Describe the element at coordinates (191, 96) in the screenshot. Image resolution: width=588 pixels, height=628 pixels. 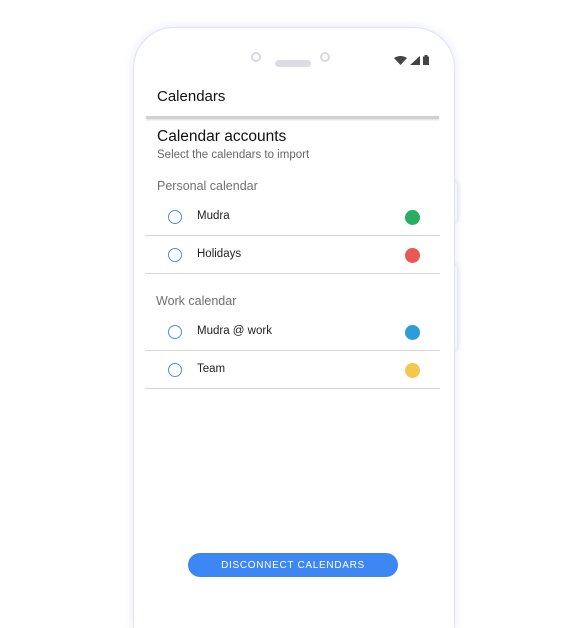
I see `page-title: Calendars` at that location.